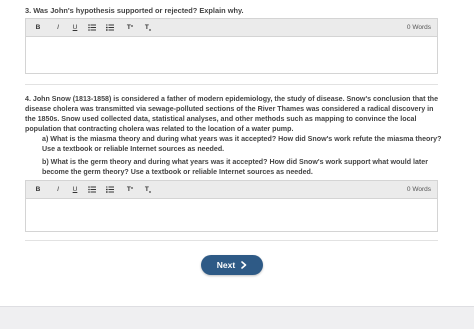 The width and height of the screenshot is (474, 329). Describe the element at coordinates (231, 28) in the screenshot. I see `question-3-toolbar: B I U Tx Tx 0 Words` at that location.